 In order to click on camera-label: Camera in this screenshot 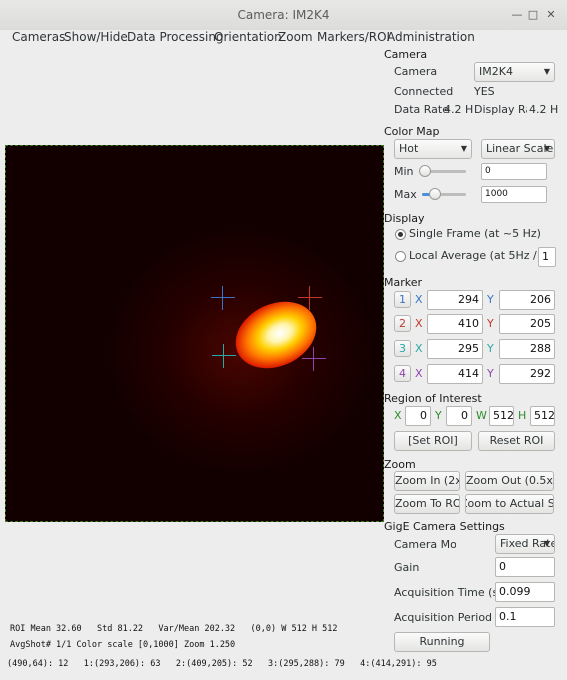, I will do `click(416, 71)`.